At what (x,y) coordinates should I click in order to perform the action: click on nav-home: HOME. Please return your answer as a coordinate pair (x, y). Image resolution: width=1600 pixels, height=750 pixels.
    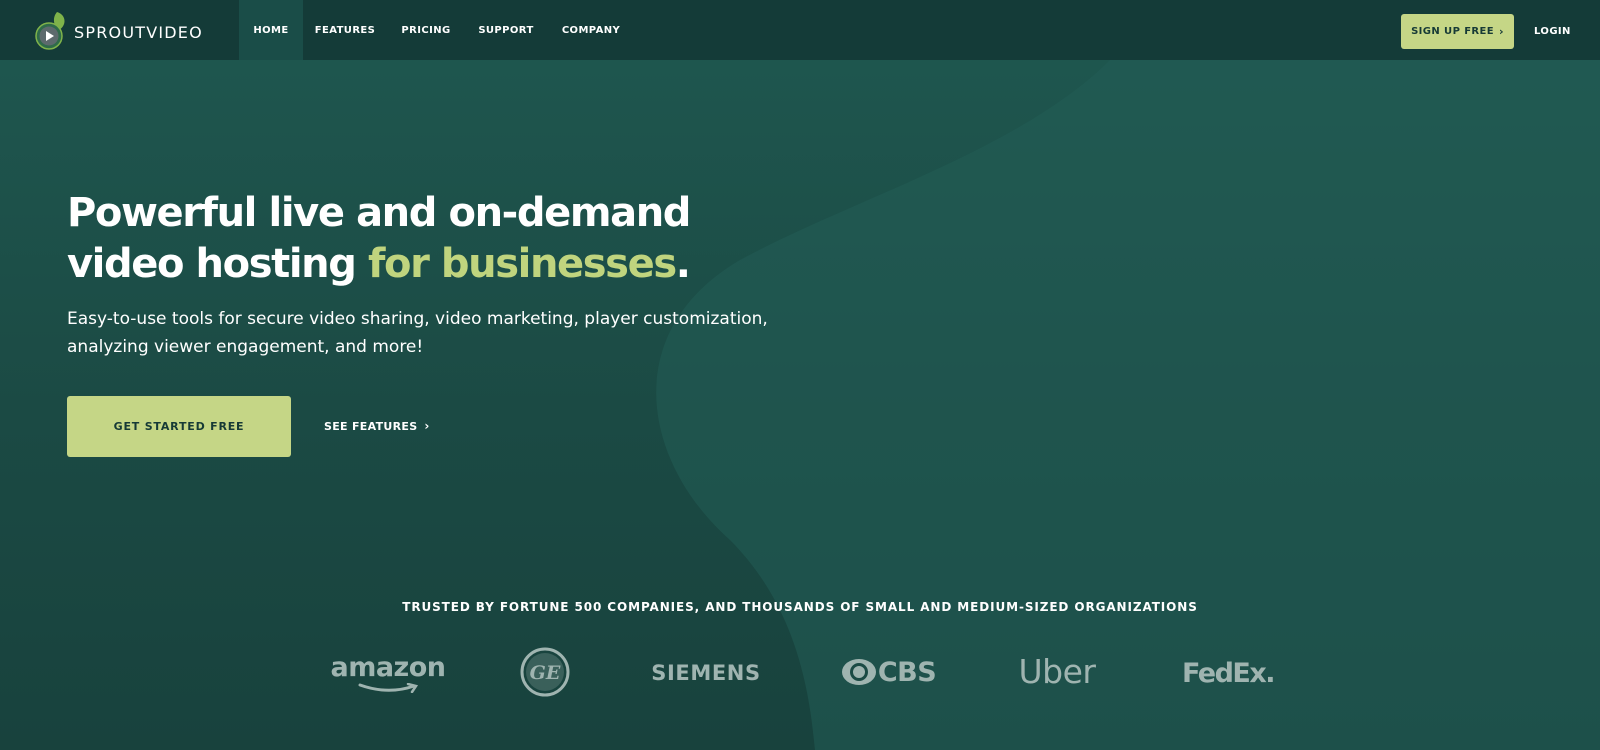
    Looking at the image, I should click on (271, 30).